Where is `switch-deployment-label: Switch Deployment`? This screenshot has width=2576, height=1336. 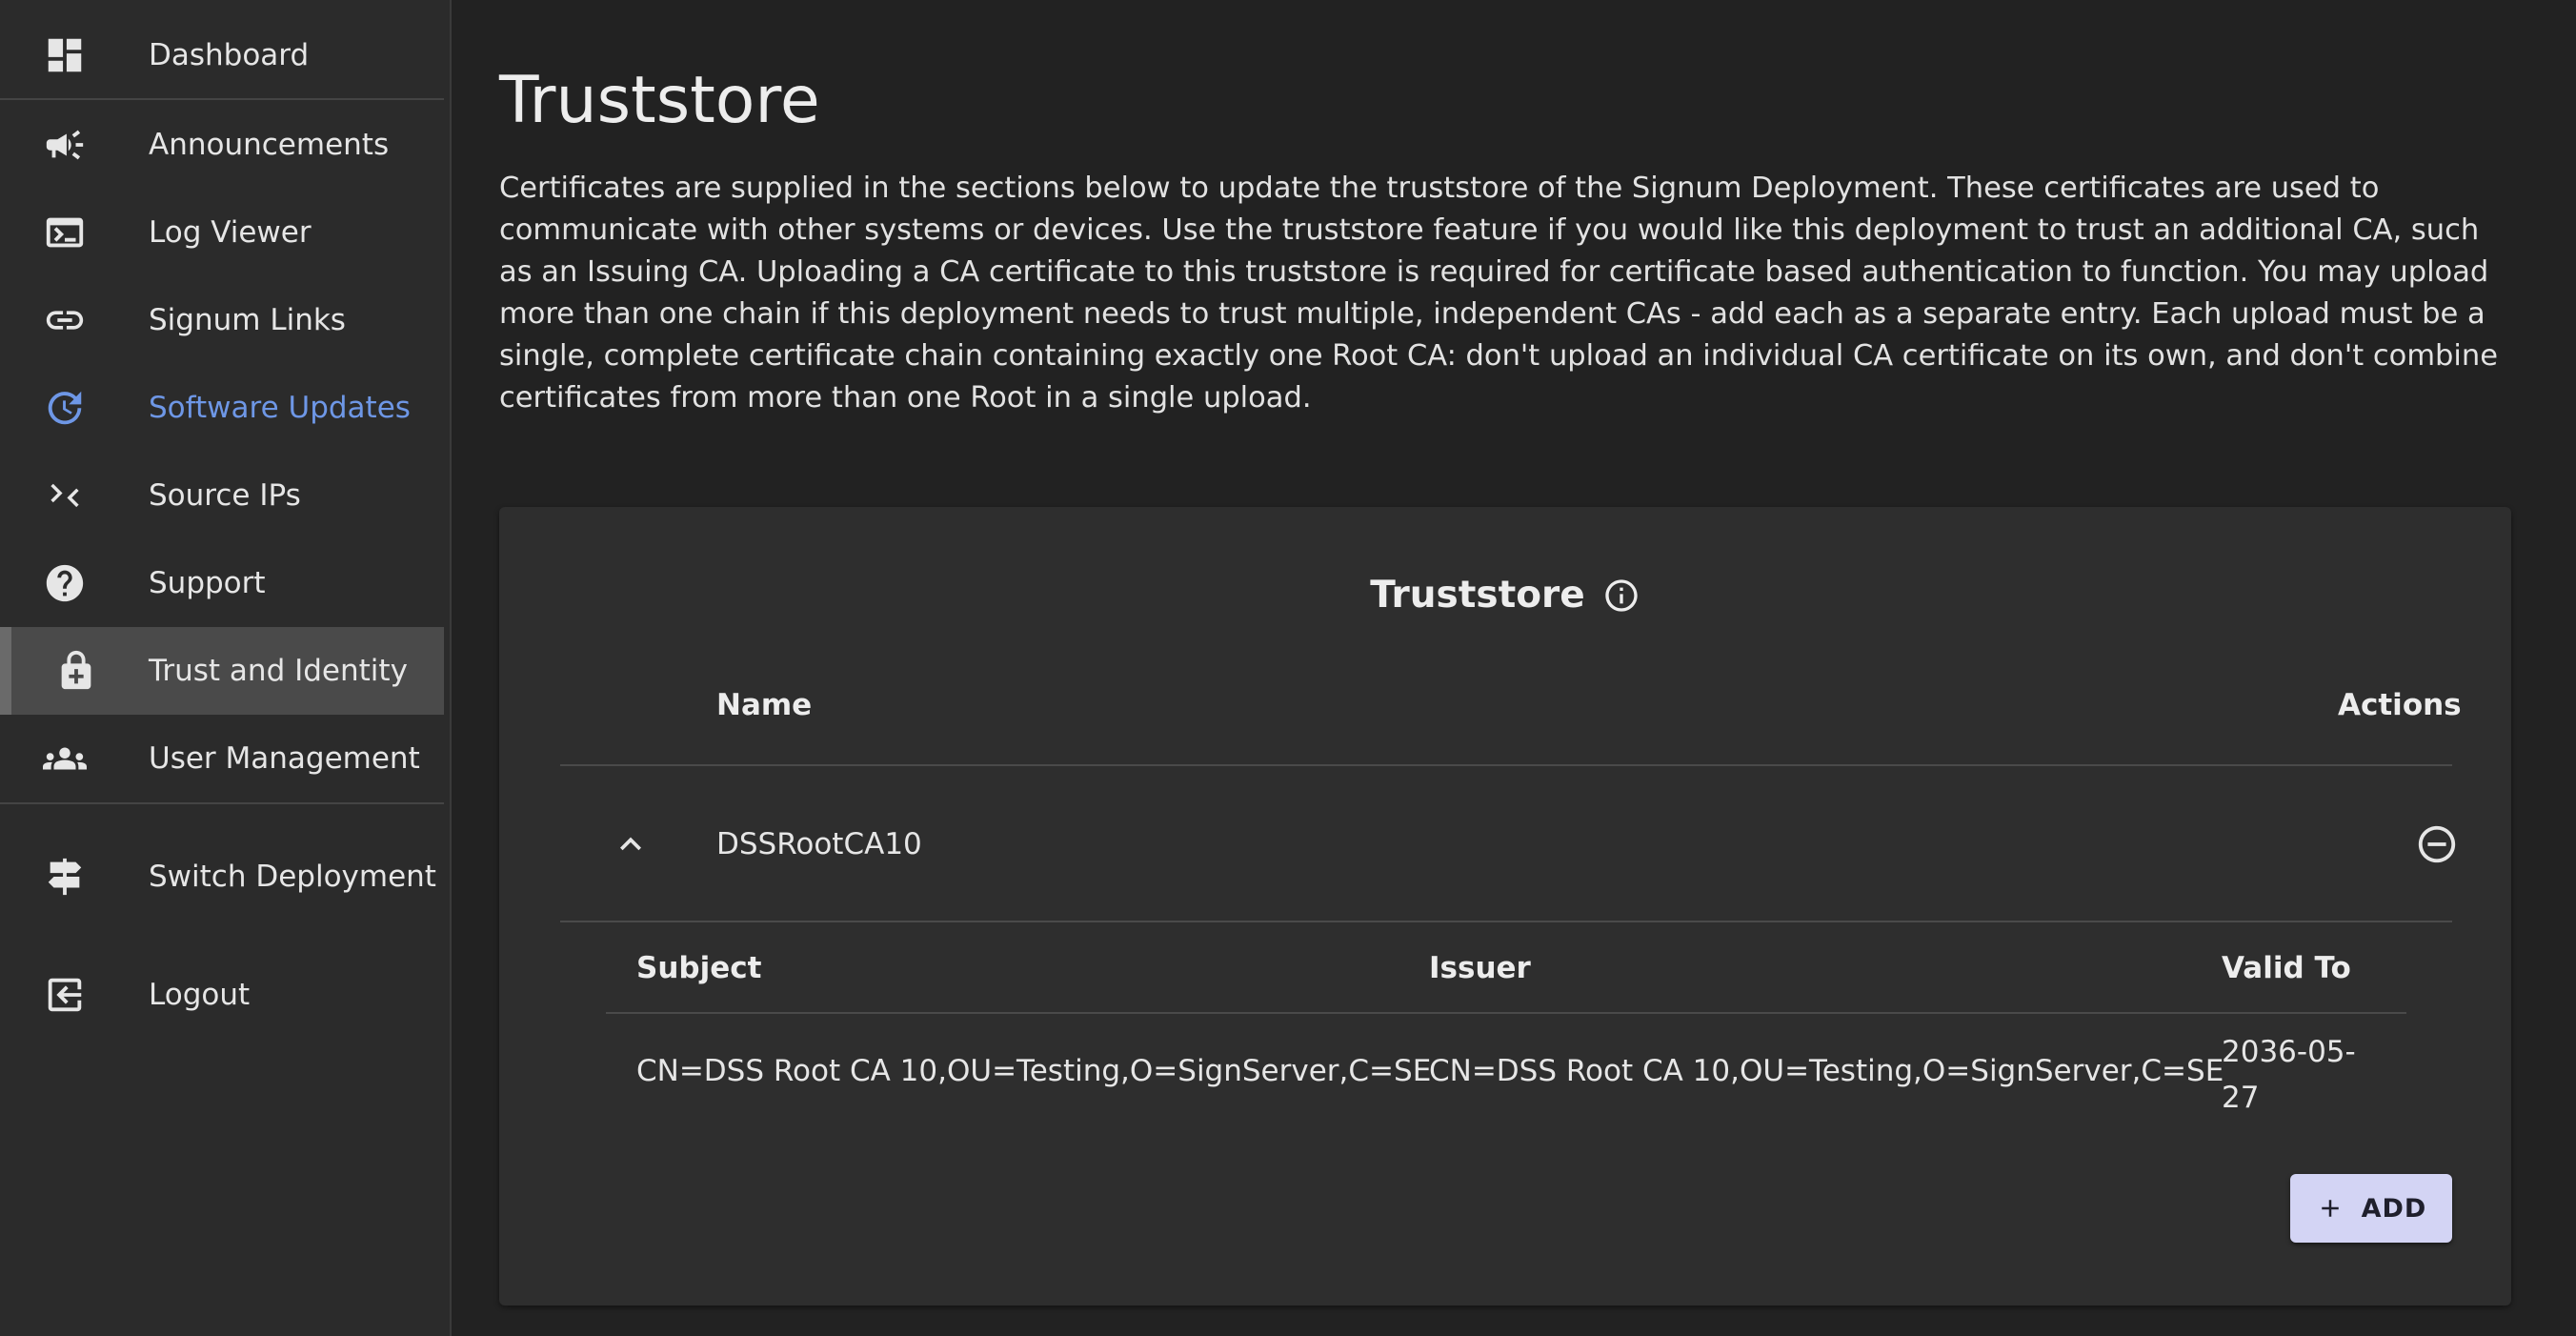
switch-deployment-label: Switch Deployment is located at coordinates (292, 877).